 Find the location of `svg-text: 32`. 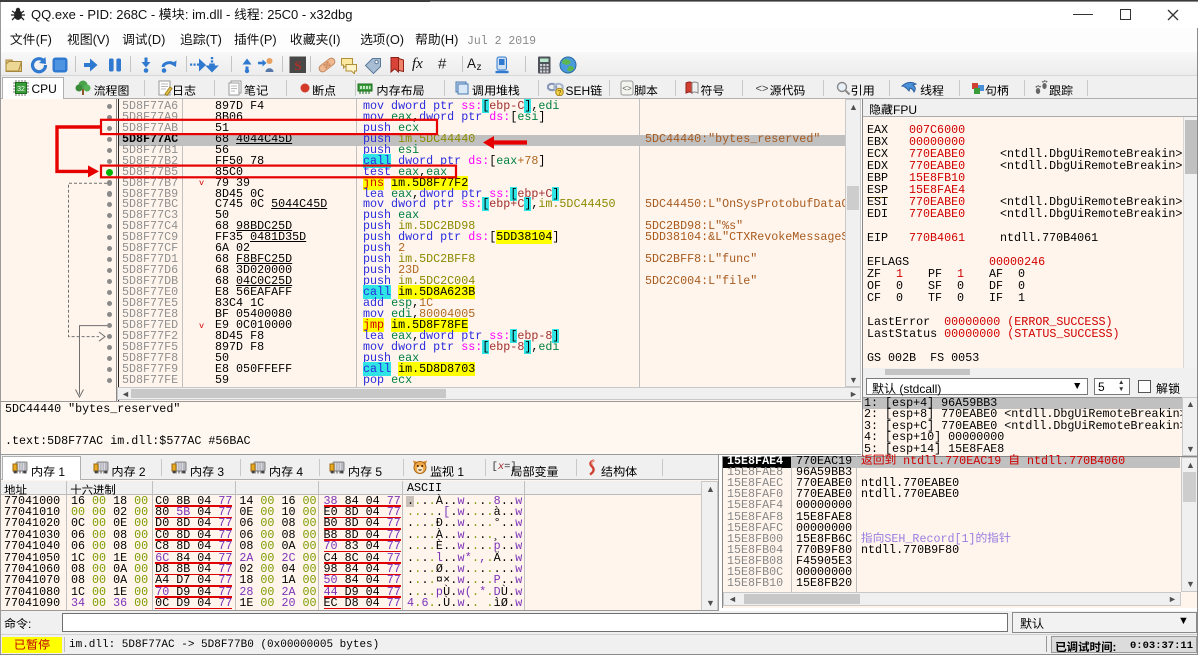

svg-text: 32 is located at coordinates (21, 89).